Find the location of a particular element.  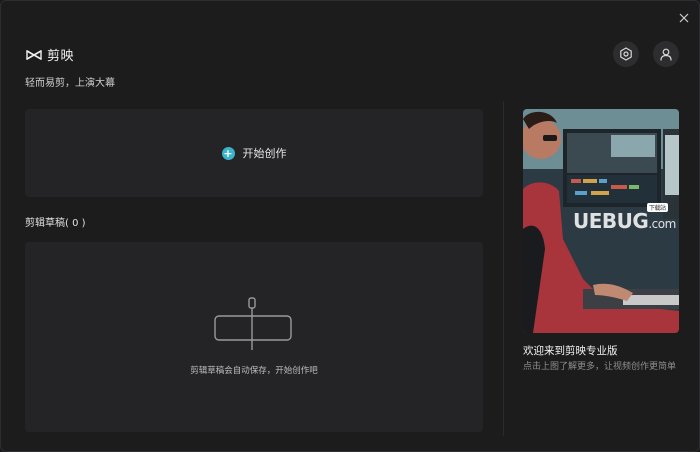

drafts-title: 剪辑草稿( 0 ) is located at coordinates (55, 223).